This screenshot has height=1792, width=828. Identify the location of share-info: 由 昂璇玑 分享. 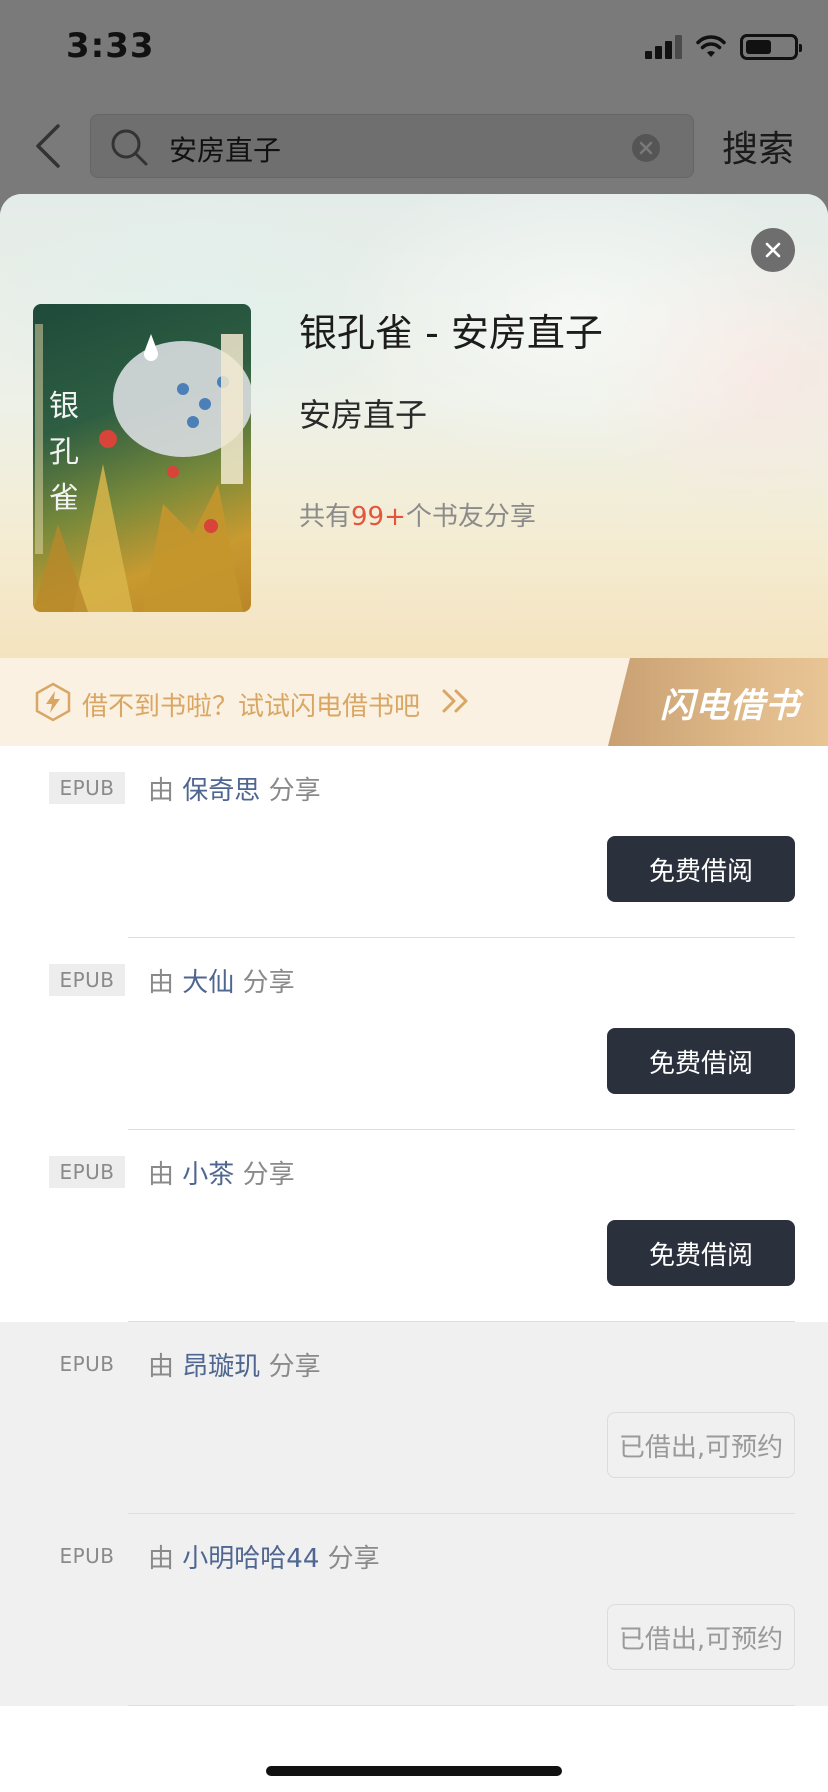
(234, 1364).